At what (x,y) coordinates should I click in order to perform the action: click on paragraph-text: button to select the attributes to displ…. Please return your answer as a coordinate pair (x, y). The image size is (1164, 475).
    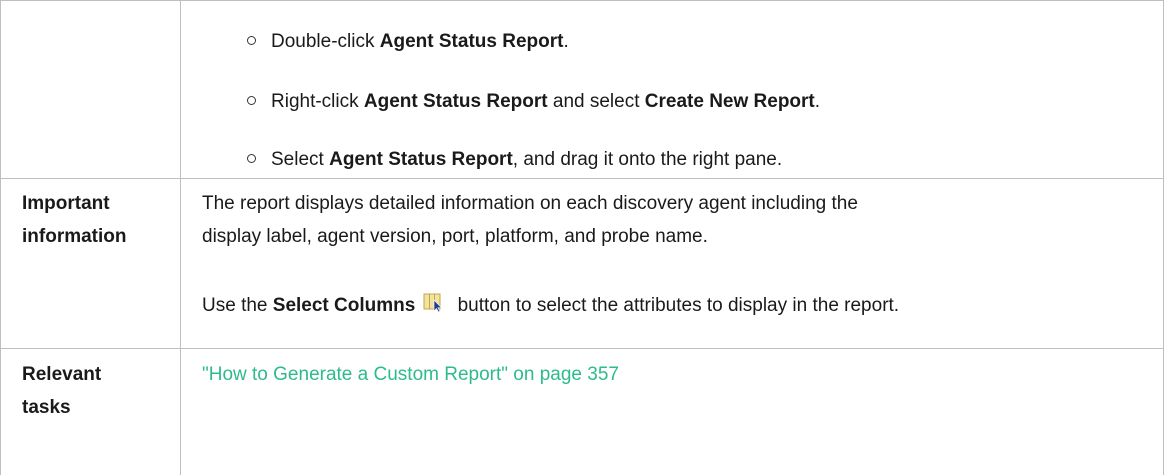
    Looking at the image, I should click on (676, 305).